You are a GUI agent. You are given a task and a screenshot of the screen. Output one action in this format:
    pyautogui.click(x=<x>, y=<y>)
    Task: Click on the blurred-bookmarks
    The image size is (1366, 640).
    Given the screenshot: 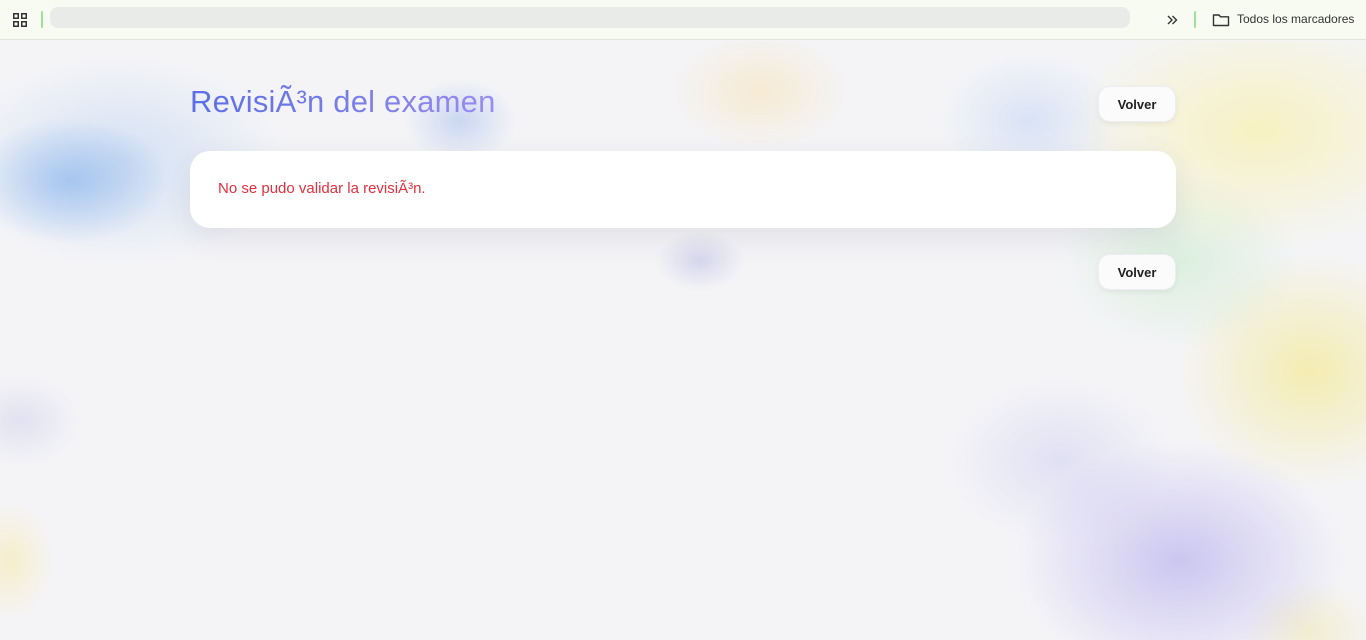 What is the action you would take?
    pyautogui.click(x=590, y=17)
    